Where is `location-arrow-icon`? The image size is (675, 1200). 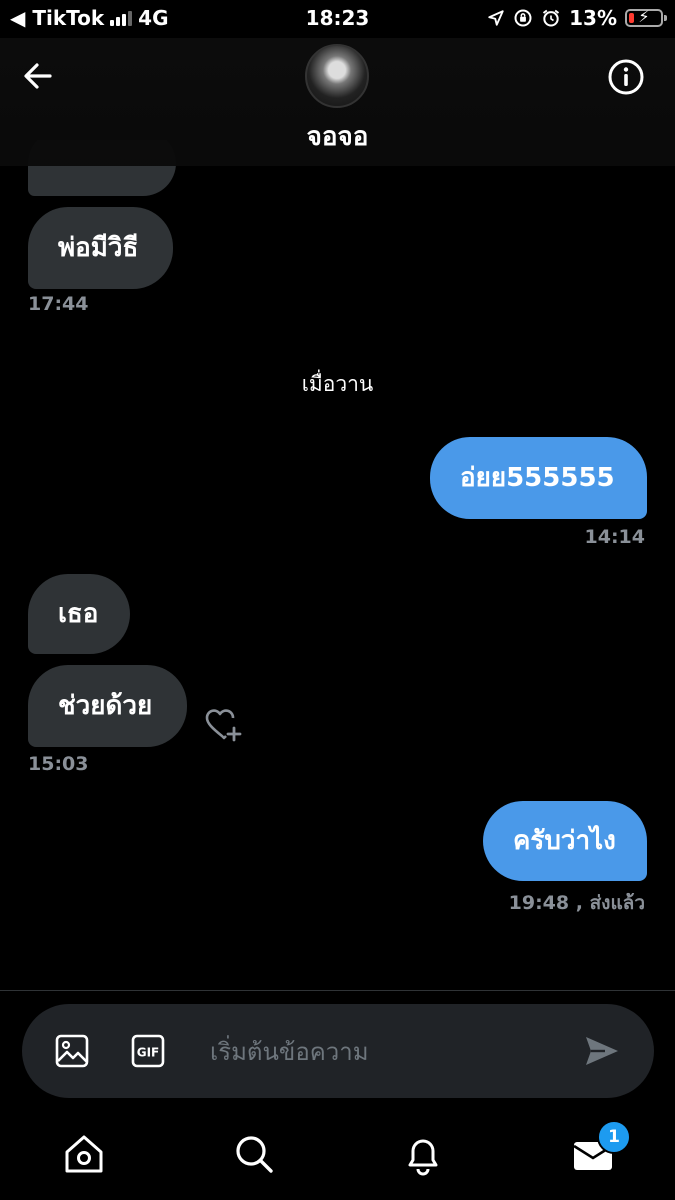 location-arrow-icon is located at coordinates (496, 18).